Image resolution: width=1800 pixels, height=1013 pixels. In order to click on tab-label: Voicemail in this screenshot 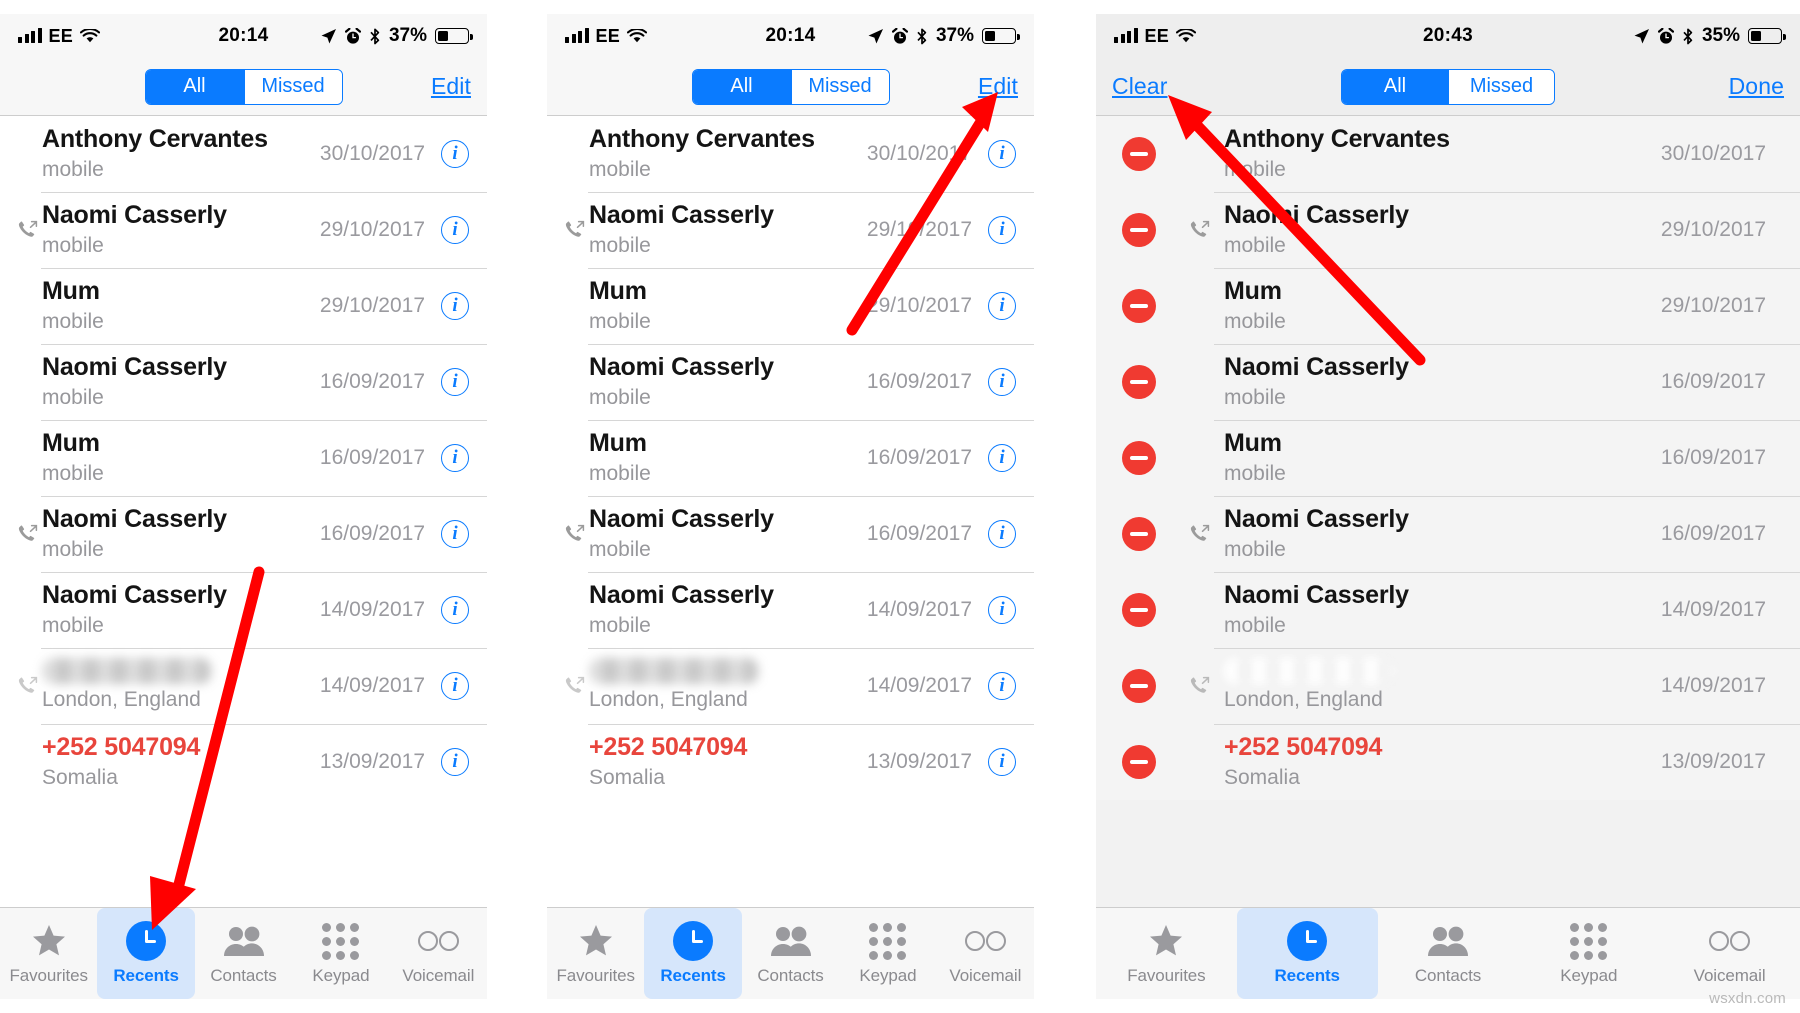, I will do `click(438, 975)`.